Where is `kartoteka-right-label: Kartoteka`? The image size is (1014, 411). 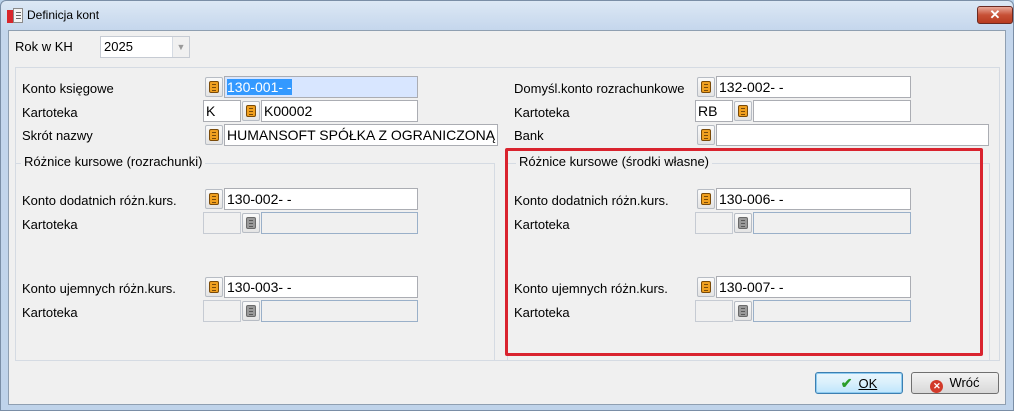 kartoteka-right-label: Kartoteka is located at coordinates (542, 112).